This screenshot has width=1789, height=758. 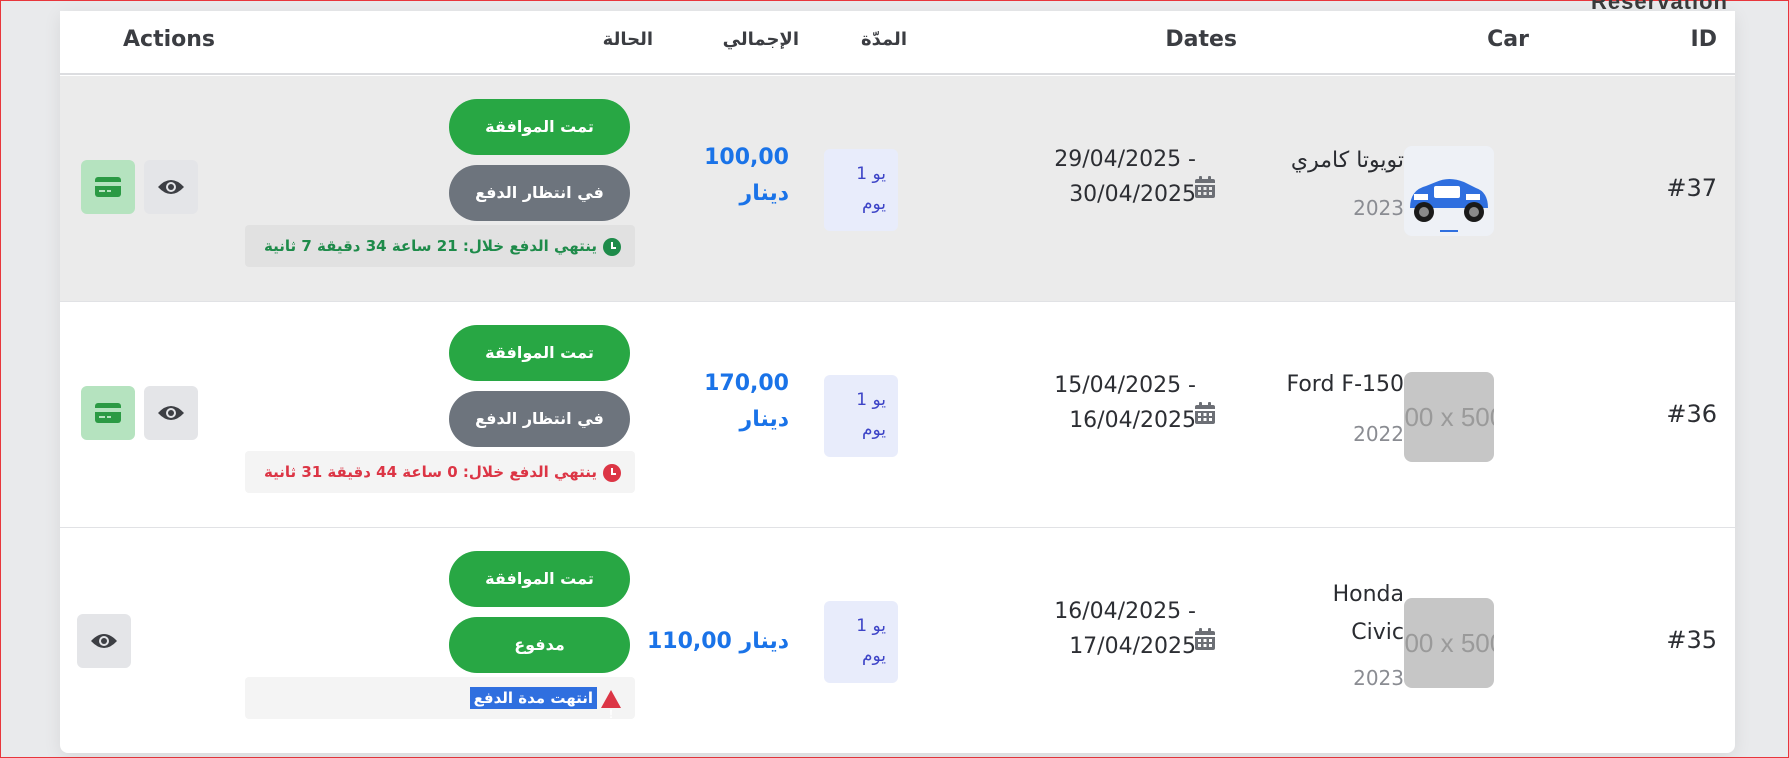 What do you see at coordinates (717, 641) in the screenshot?
I see `total-amount: 110,00 دينار` at bounding box center [717, 641].